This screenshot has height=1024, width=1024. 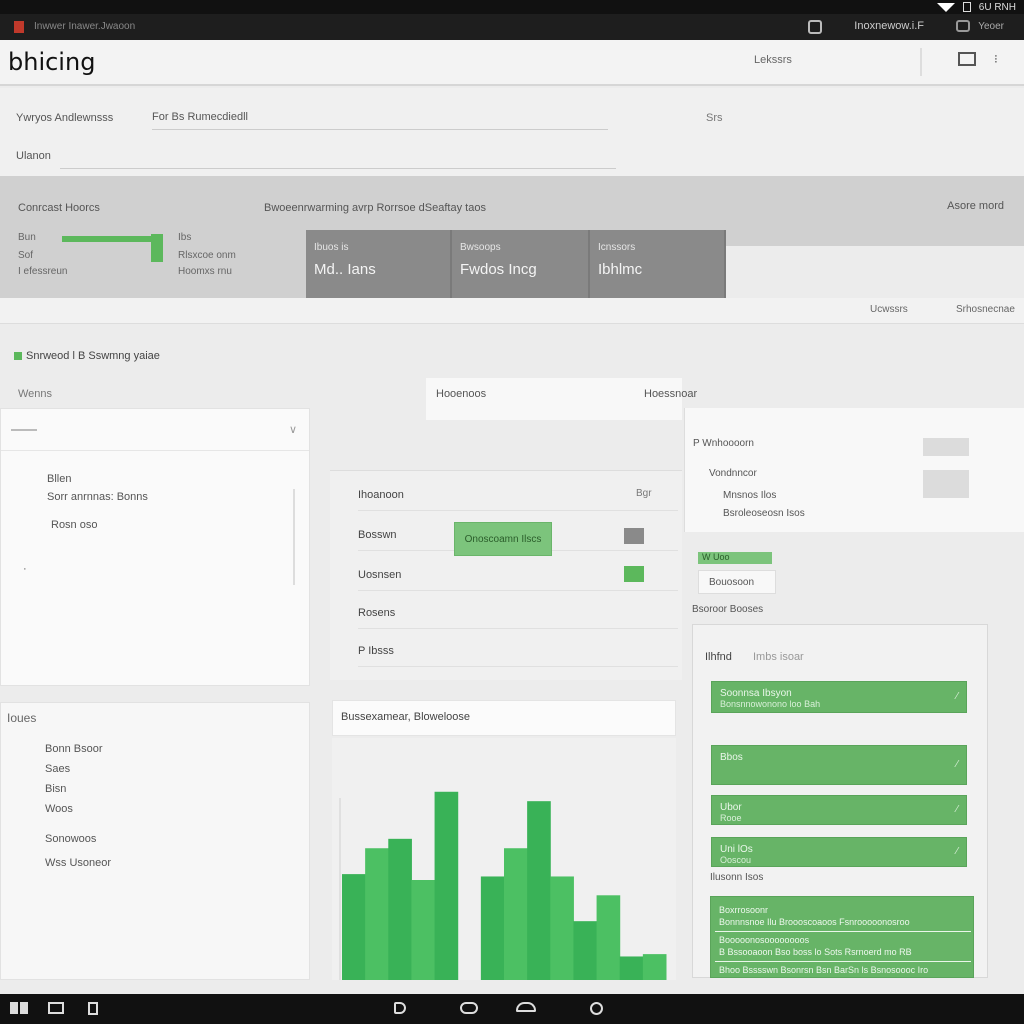 I want to click on detail-divider, so click(x=843, y=961).